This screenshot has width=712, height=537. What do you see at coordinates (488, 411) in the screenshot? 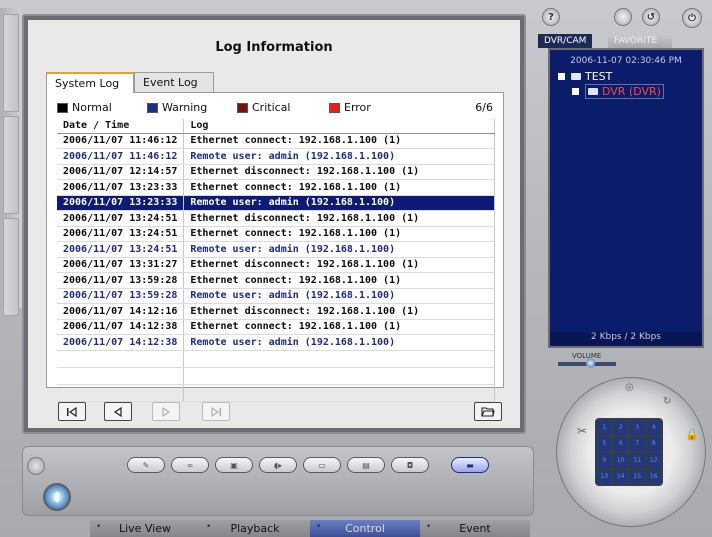
I see `open-folder-button` at bounding box center [488, 411].